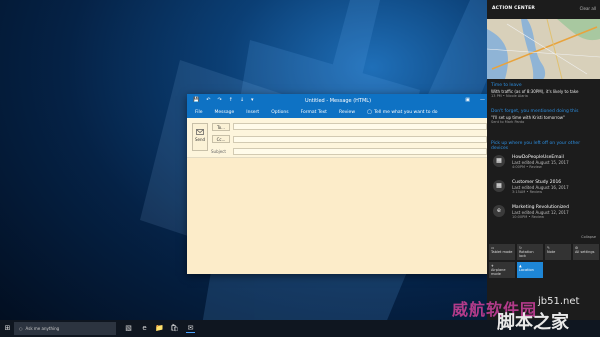 Image resolution: width=600 pixels, height=337 pixels. I want to click on airplane-mode-tile: ✈ Airplane mode, so click(502, 270).